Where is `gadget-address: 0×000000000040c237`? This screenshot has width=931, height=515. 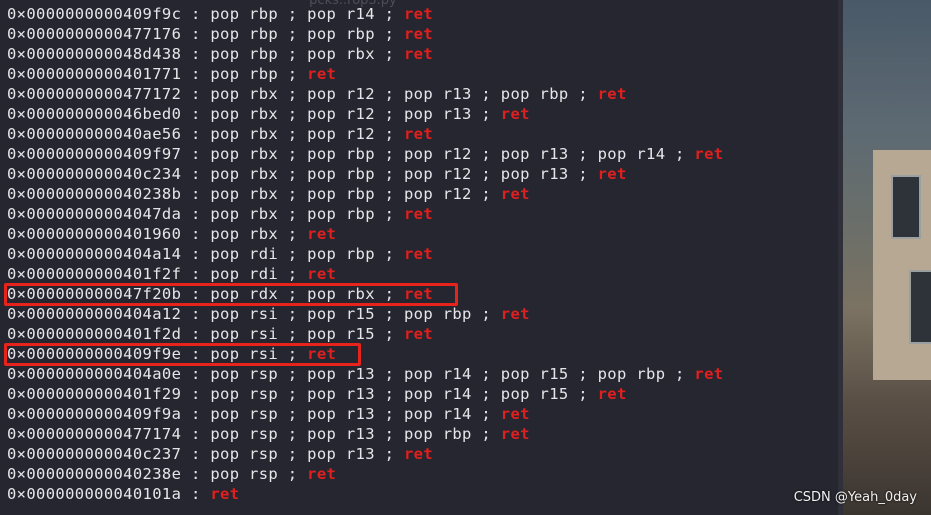
gadget-address: 0×000000000040c237 is located at coordinates (94, 454).